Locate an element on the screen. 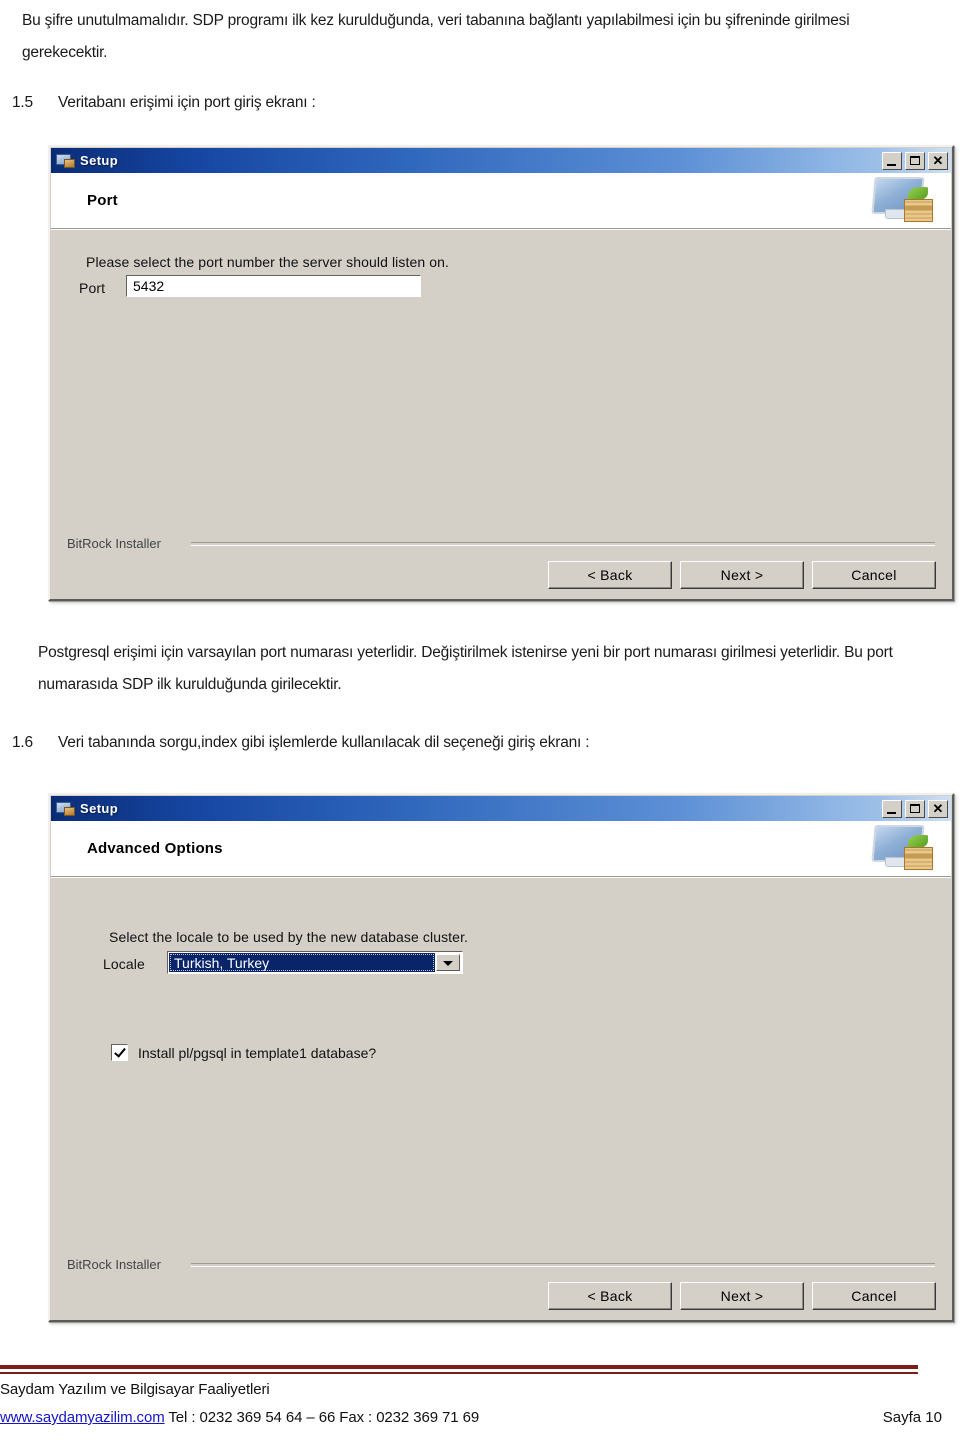 The image size is (960, 1443). footer-page-number: Sayfa 10 is located at coordinates (912, 1417).